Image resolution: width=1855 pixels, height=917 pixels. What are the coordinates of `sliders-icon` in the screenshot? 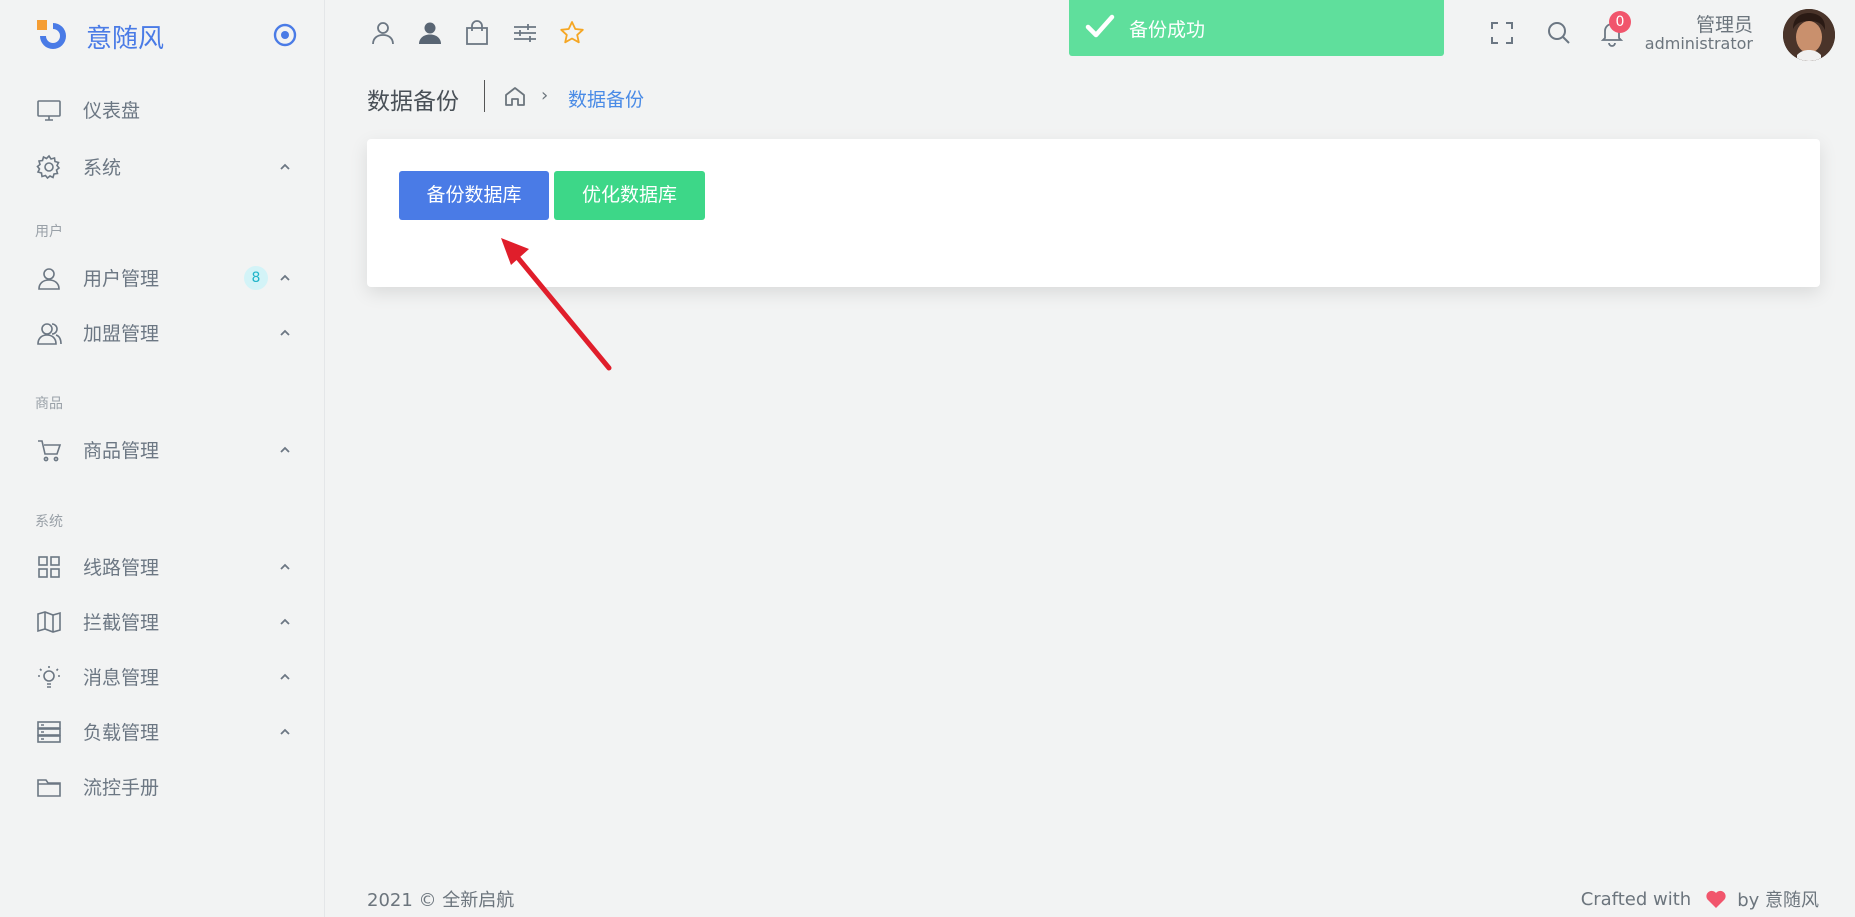 It's located at (525, 33).